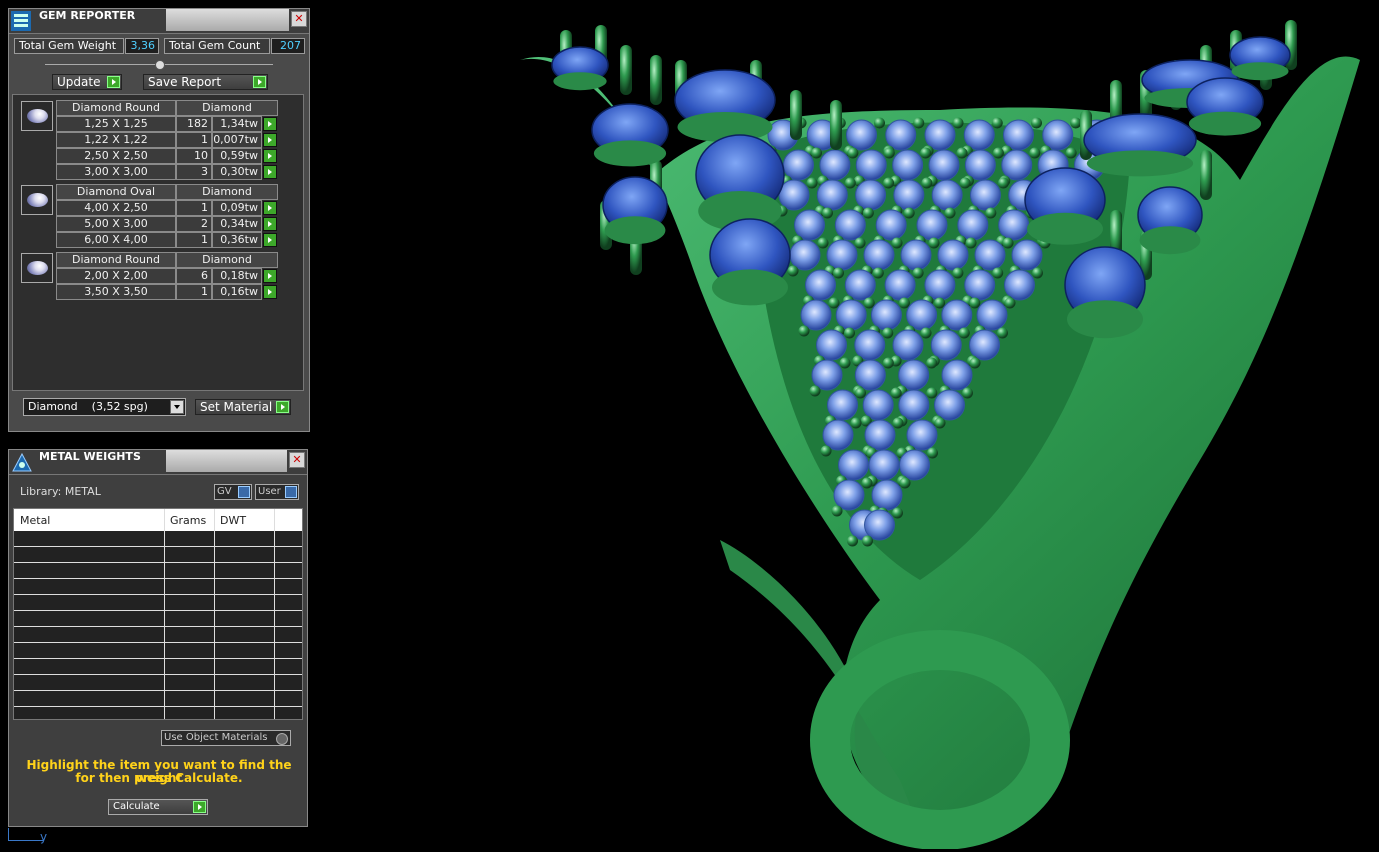 The image size is (1379, 852). I want to click on titlebar-strip, so click(227, 20).